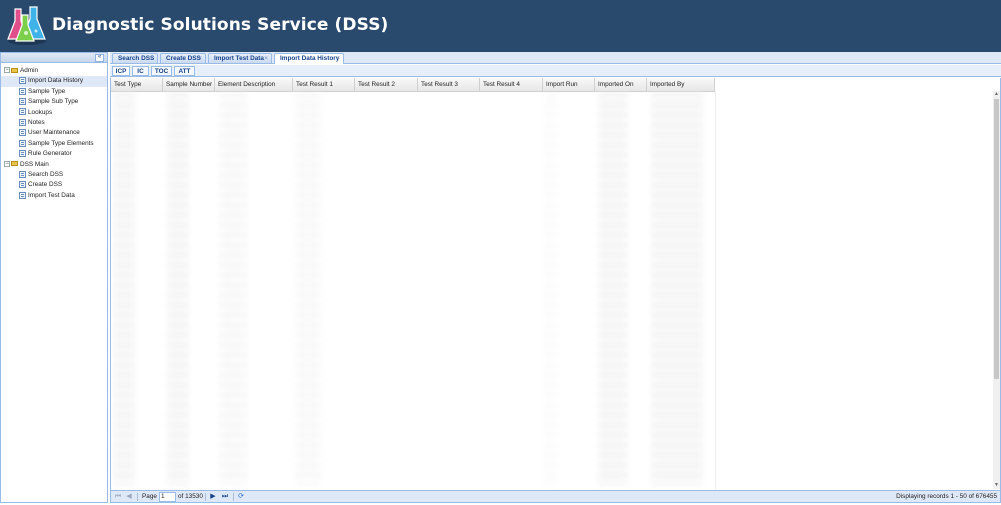  What do you see at coordinates (190, 496) in the screenshot?
I see `page-count: of 13530` at bounding box center [190, 496].